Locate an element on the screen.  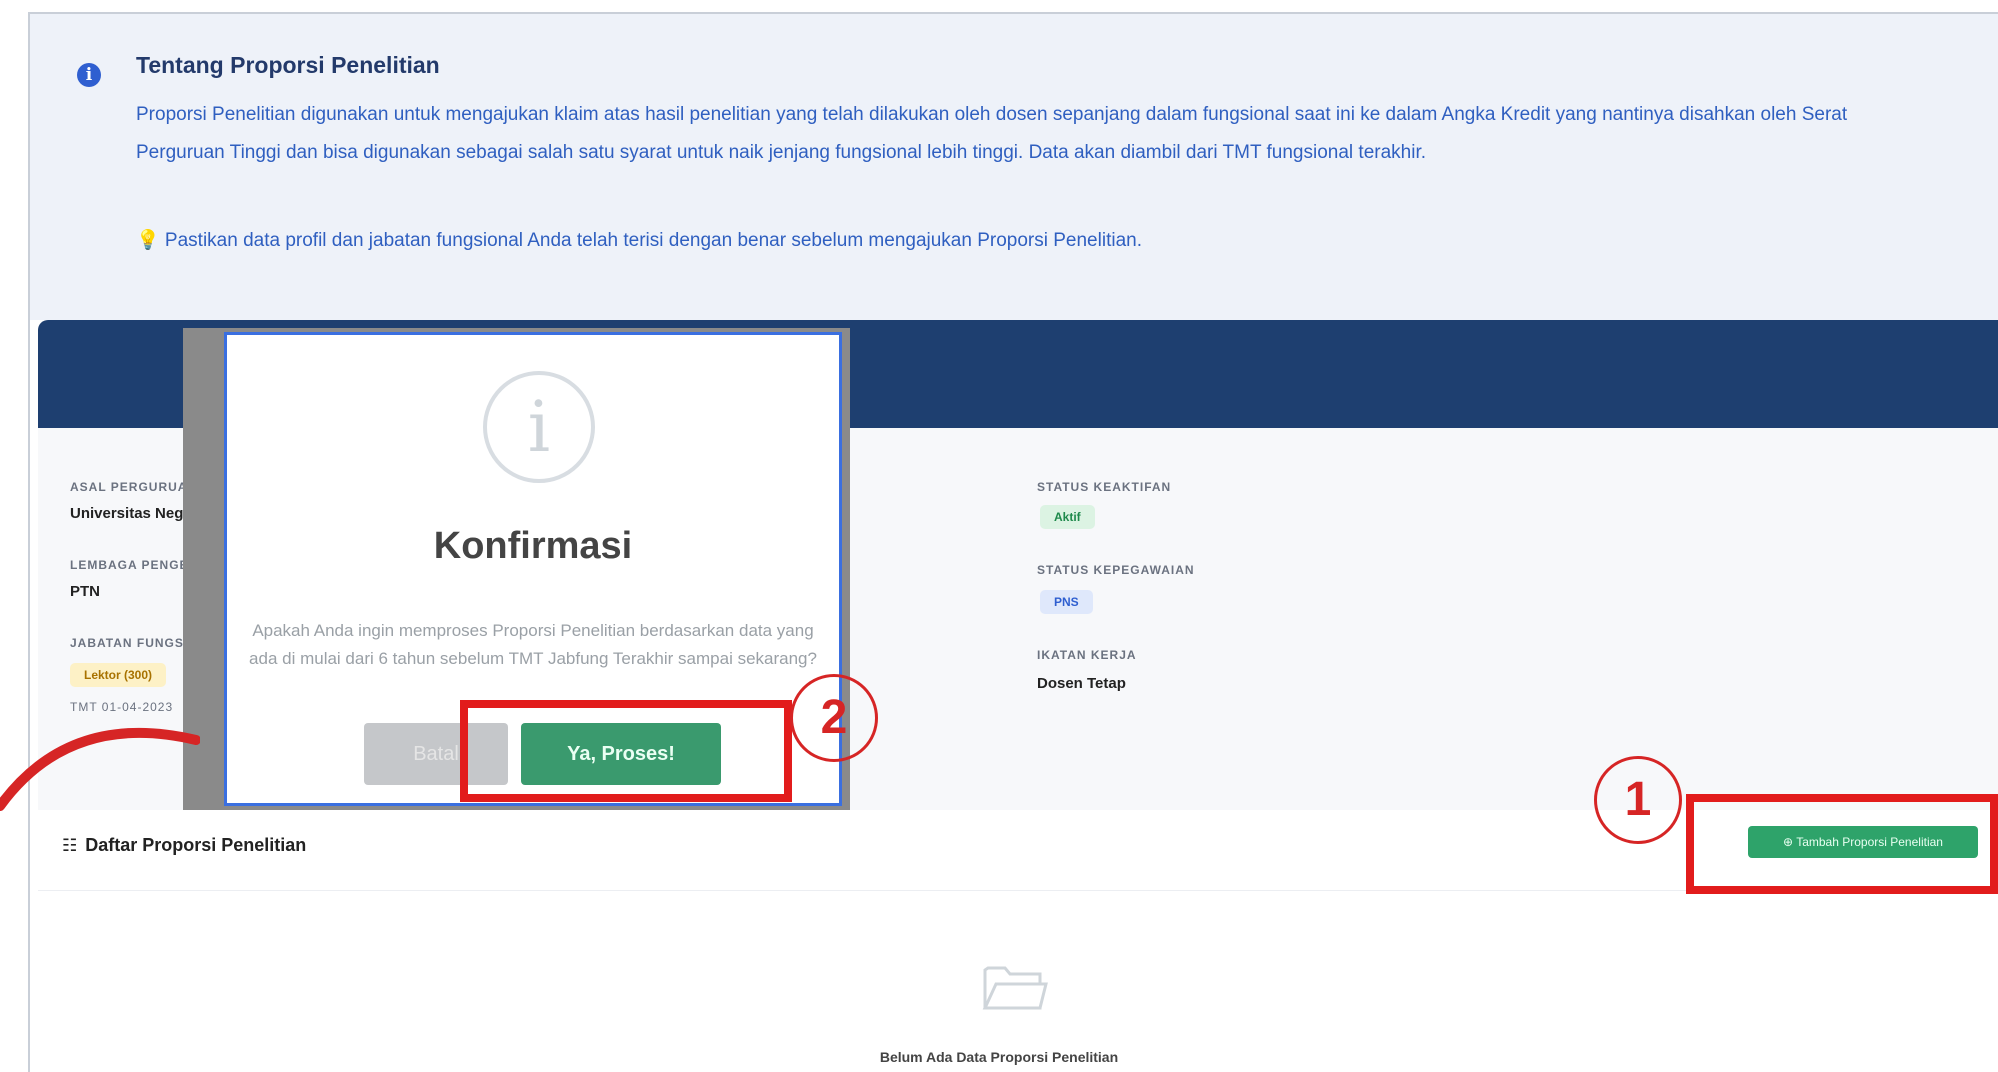
field-label-jabatan: JABATAN FUNGSIO is located at coordinates (134, 643).